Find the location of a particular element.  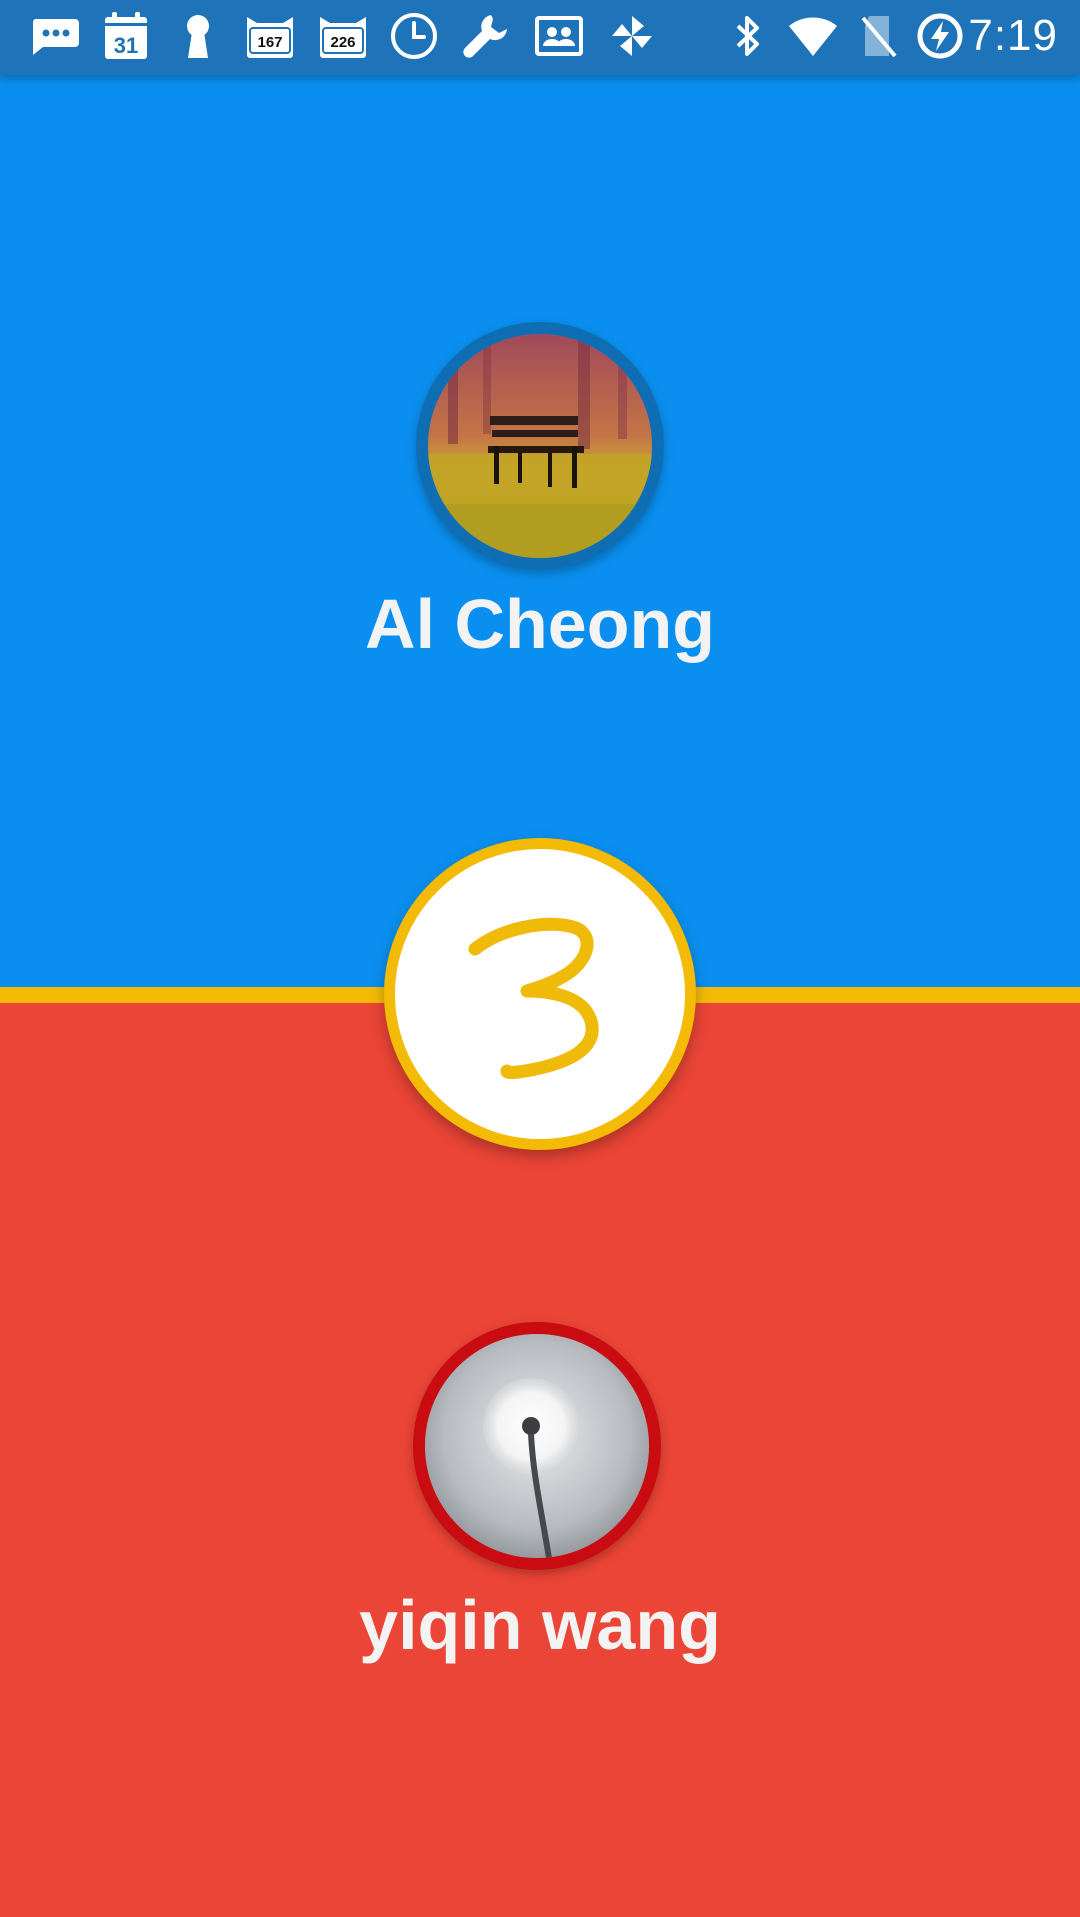

no-sim-icon is located at coordinates (879, 36).